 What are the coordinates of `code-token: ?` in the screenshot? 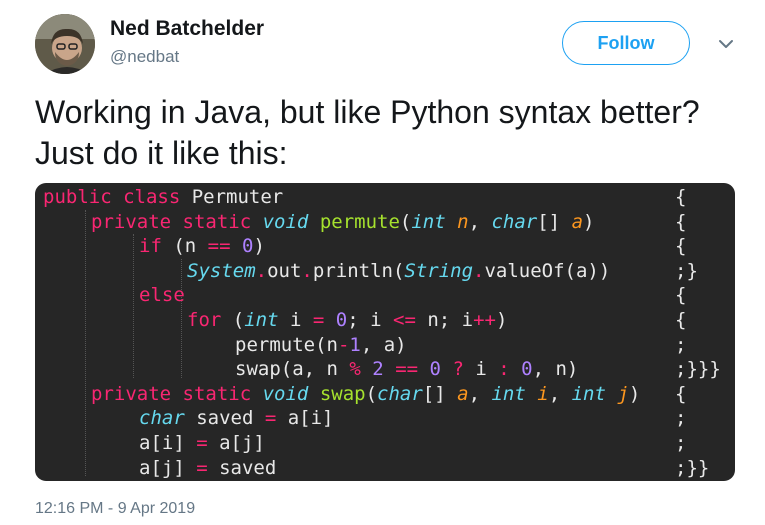 It's located at (458, 369).